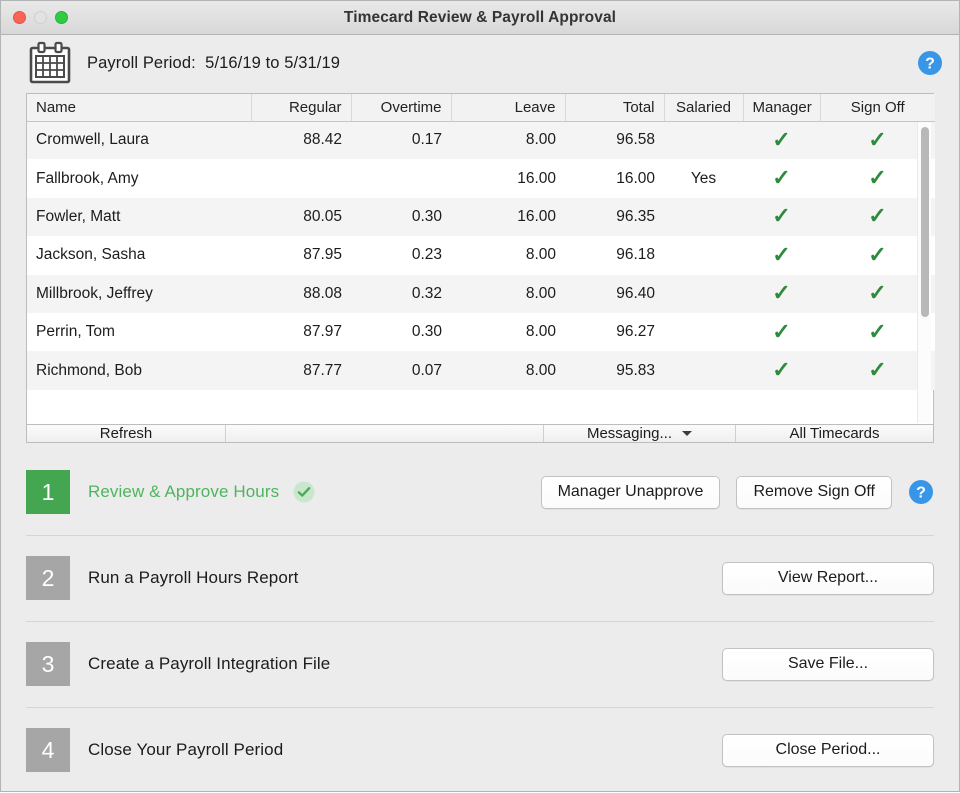 Image resolution: width=960 pixels, height=793 pixels. What do you see at coordinates (48, 578) in the screenshot?
I see `step-number-badge: 2` at bounding box center [48, 578].